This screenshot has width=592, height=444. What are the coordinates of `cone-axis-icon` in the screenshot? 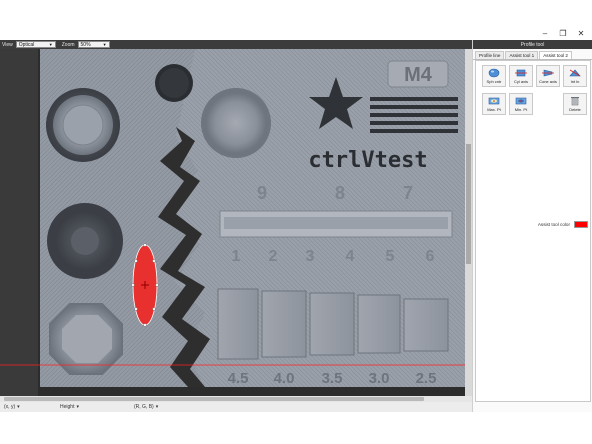 It's located at (548, 73).